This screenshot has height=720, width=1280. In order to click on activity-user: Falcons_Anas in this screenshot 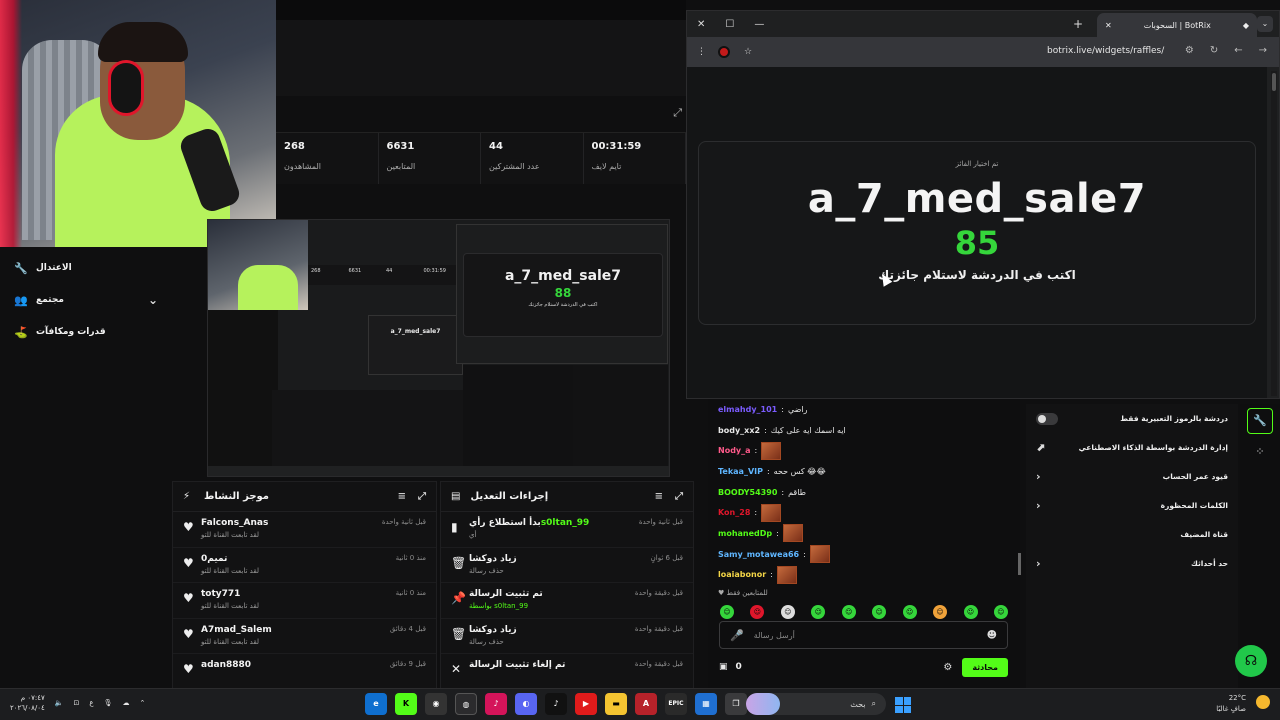, I will do `click(234, 523)`.